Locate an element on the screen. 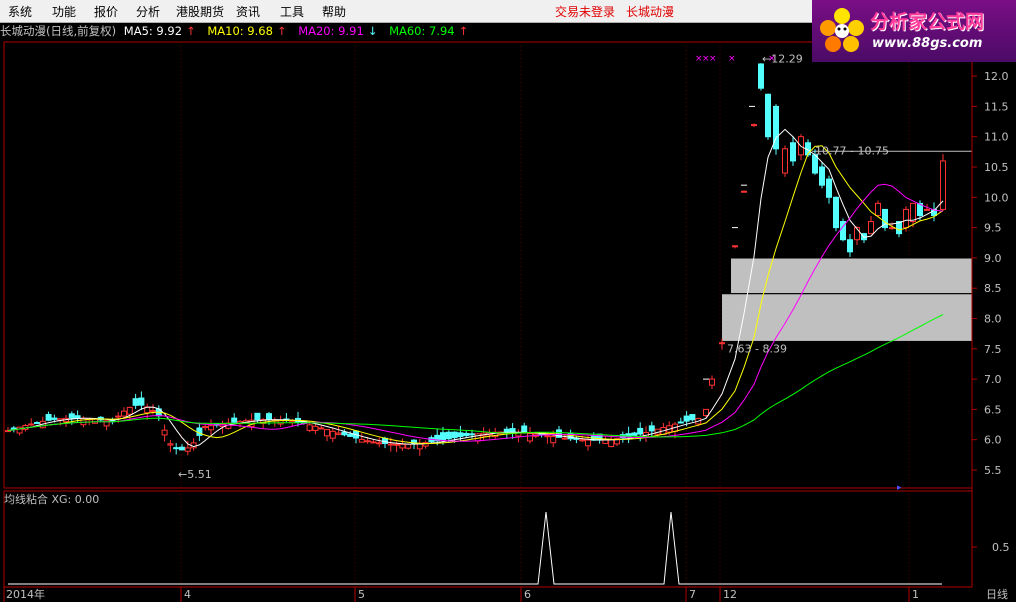 Image resolution: width=1016 pixels, height=602 pixels. indicator-line is located at coordinates (475, 548).